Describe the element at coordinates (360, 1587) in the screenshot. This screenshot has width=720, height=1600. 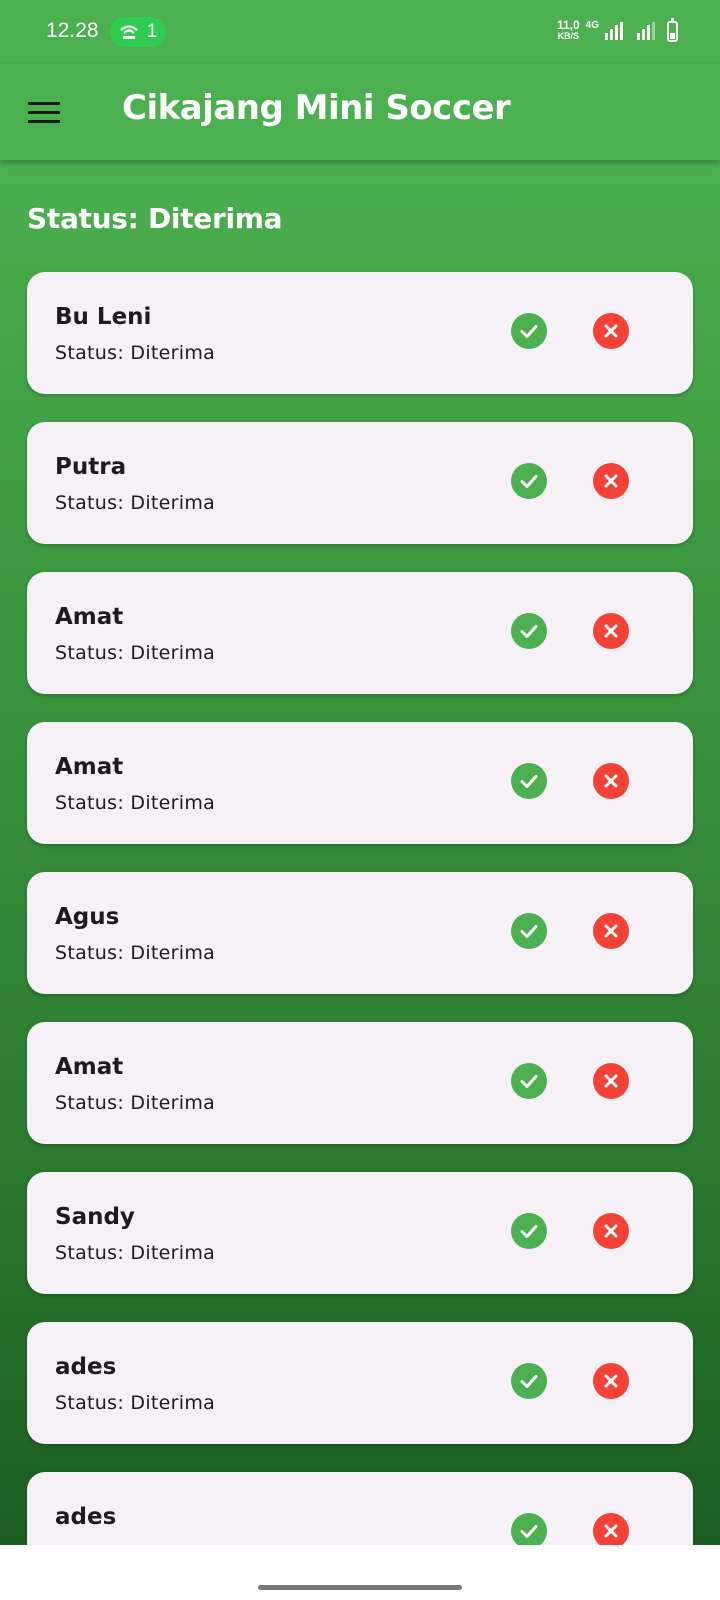
I see `gesture-handle` at that location.